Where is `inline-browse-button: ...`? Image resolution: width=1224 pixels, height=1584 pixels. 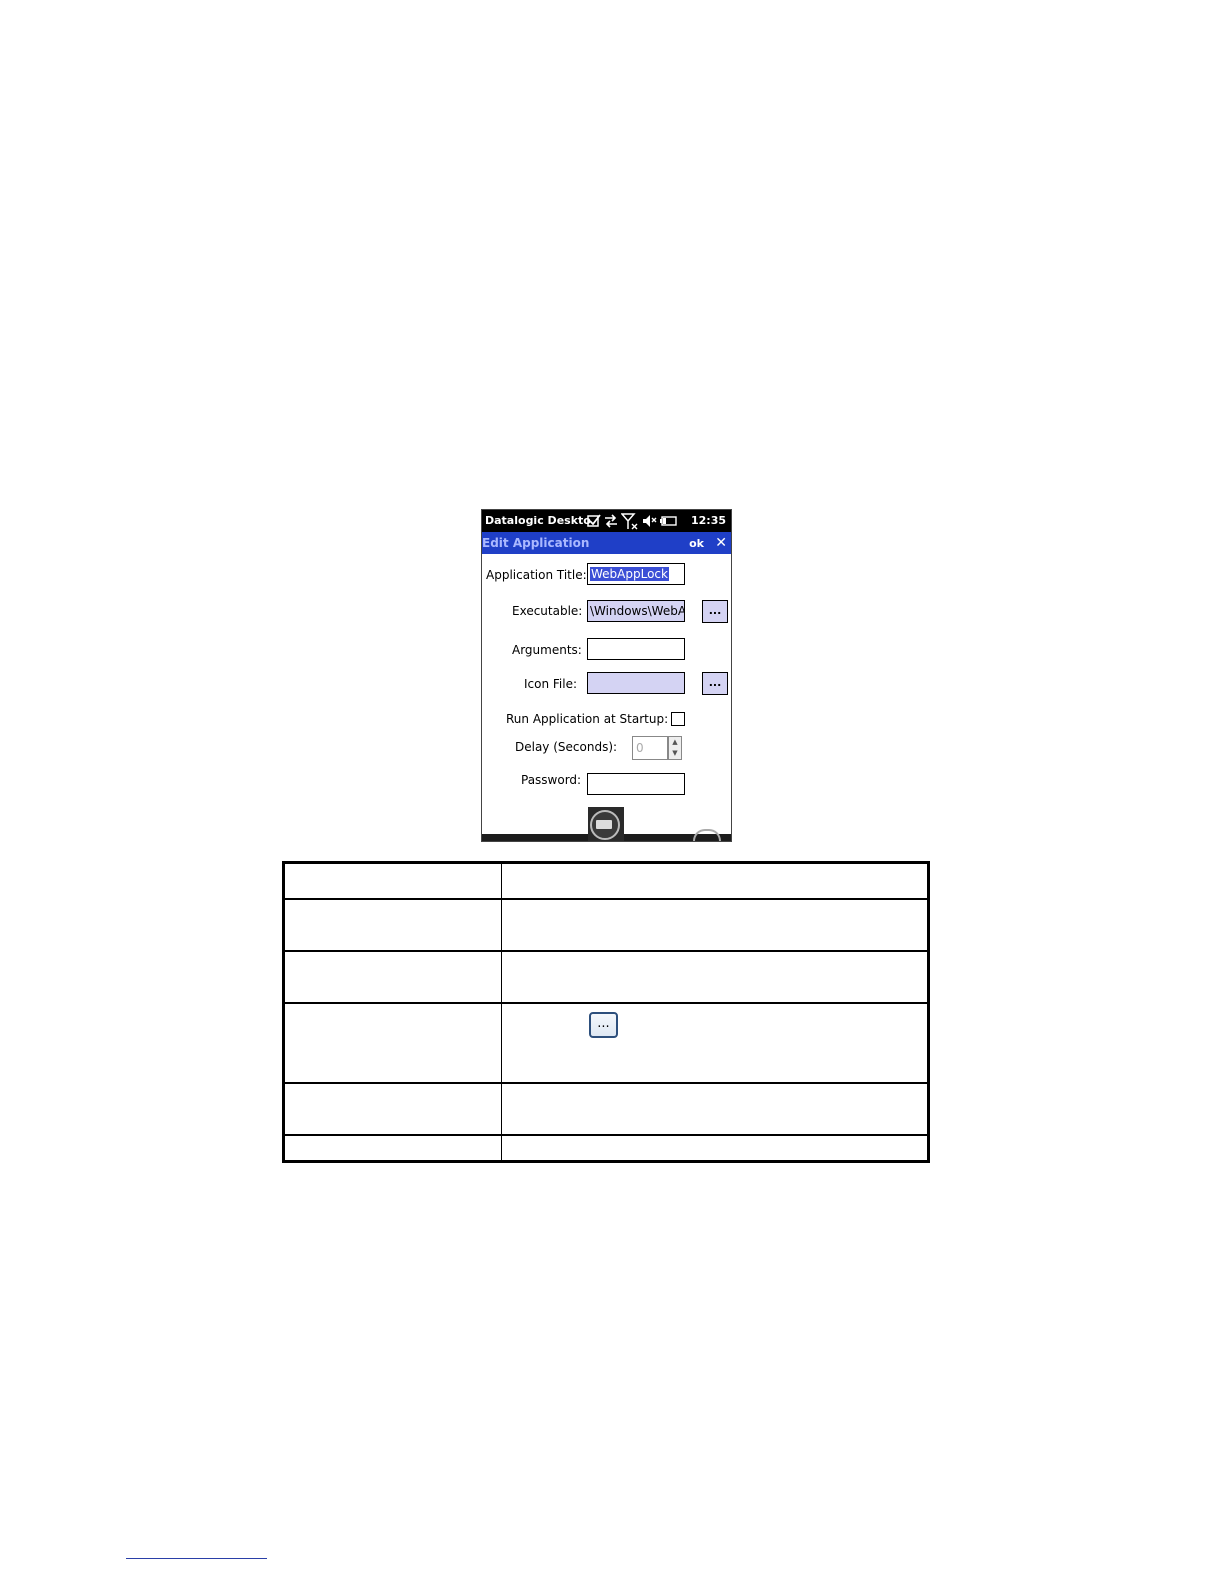 inline-browse-button: ... is located at coordinates (603, 1025).